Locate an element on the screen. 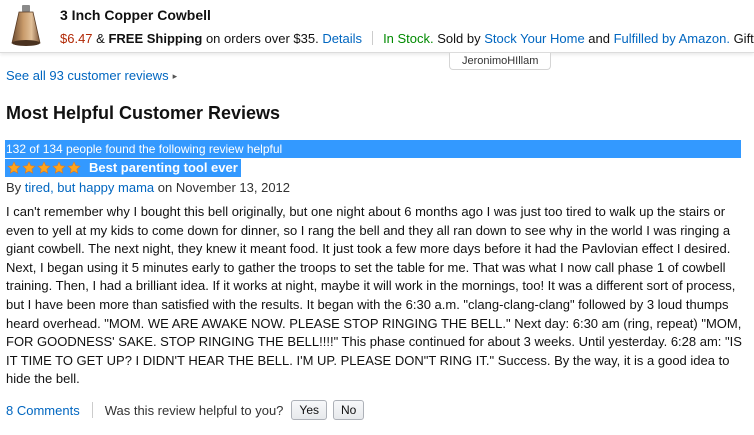  star-rating is located at coordinates (45, 168).